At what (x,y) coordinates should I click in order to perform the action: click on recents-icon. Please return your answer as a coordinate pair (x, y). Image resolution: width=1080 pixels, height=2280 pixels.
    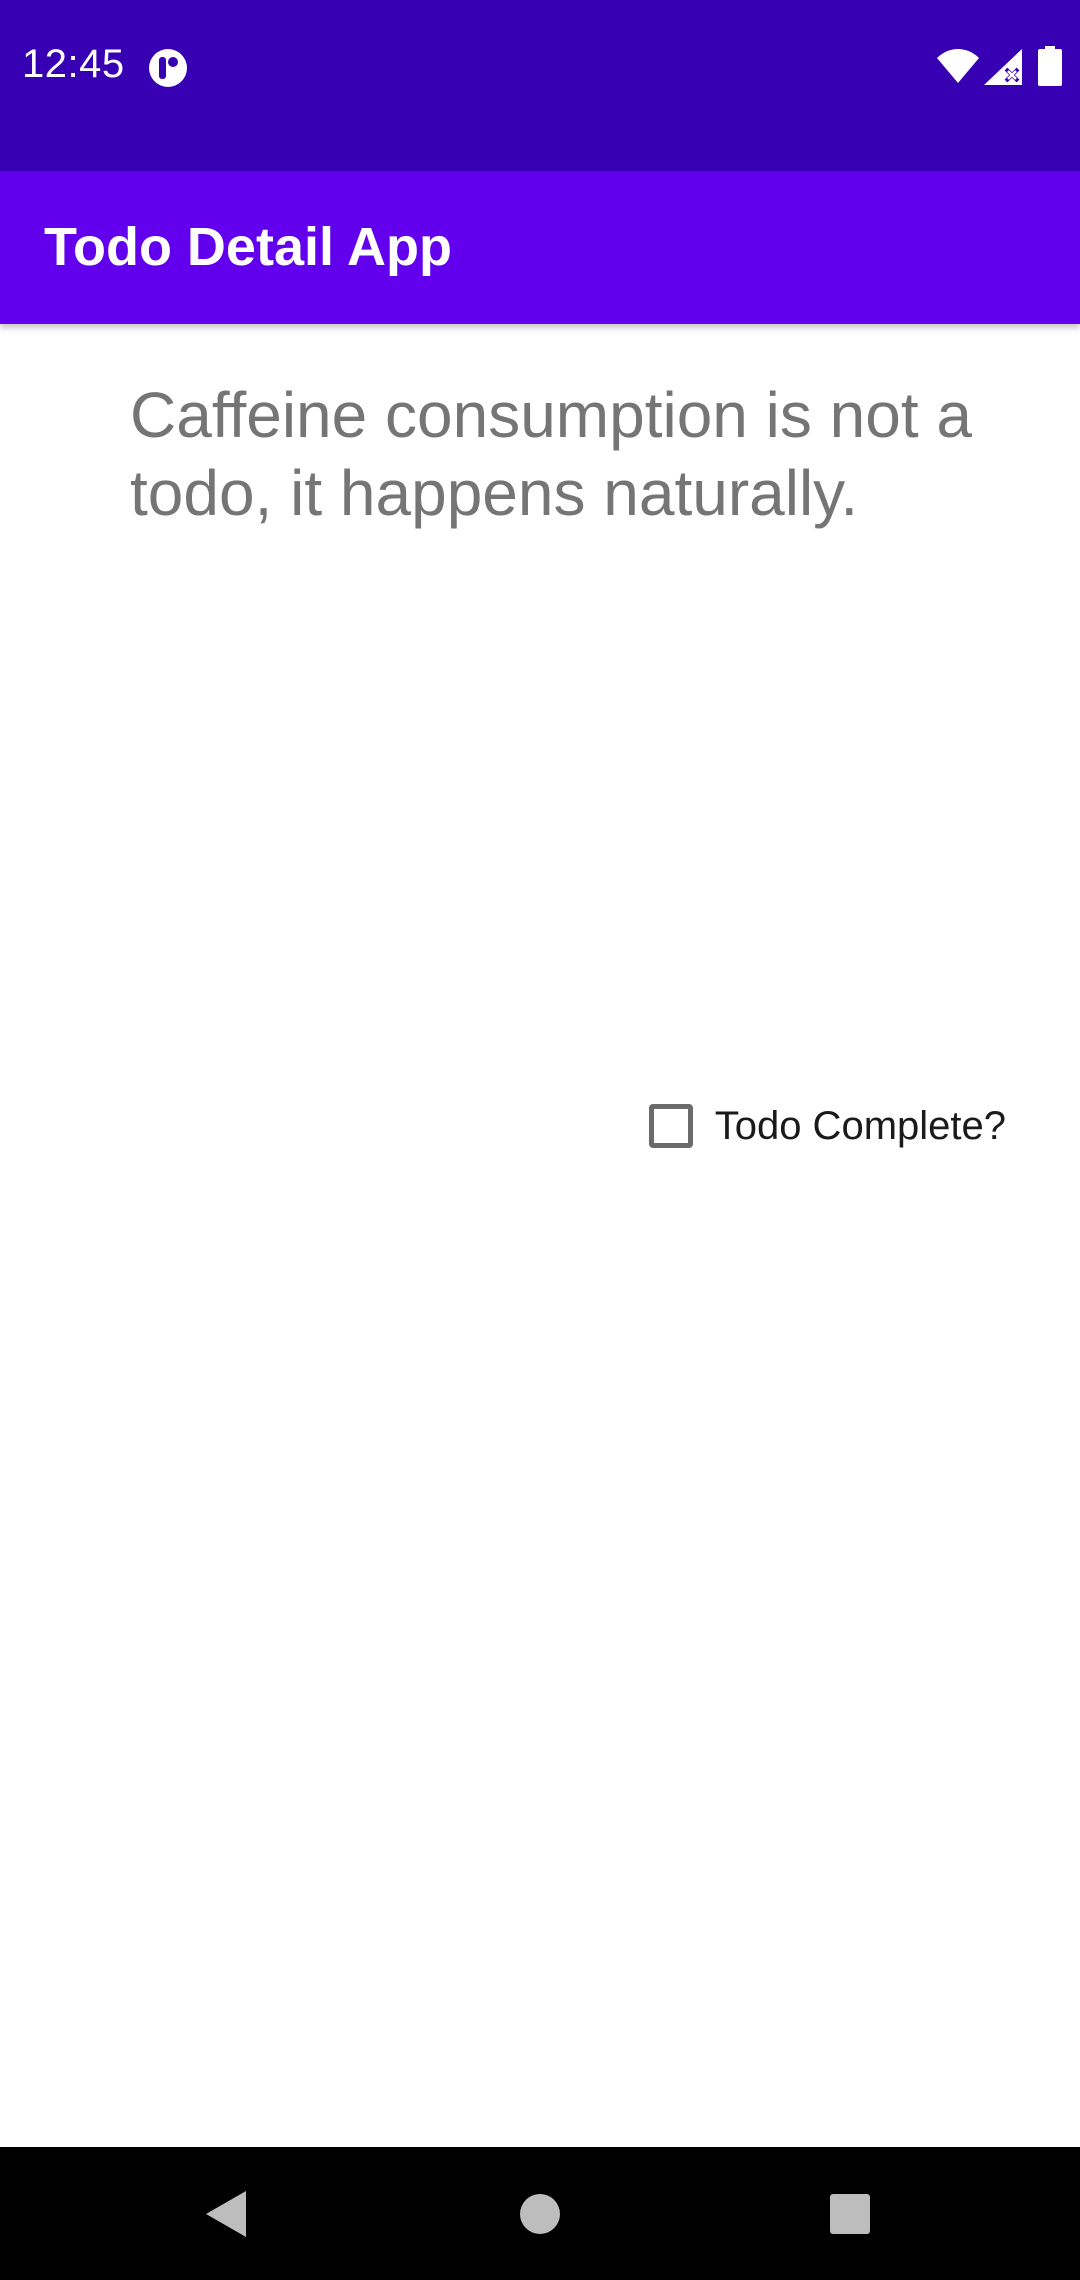
    Looking at the image, I should click on (850, 2213).